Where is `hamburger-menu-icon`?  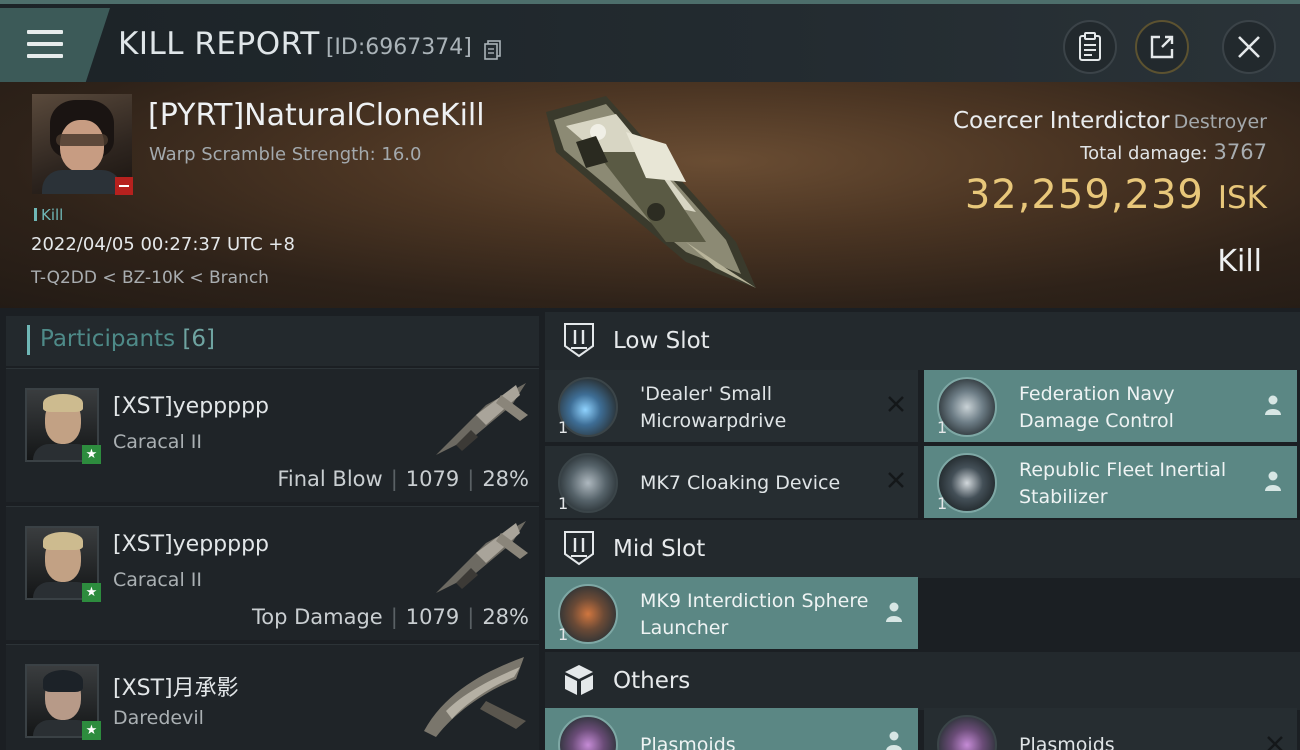
hamburger-menu-icon is located at coordinates (45, 44).